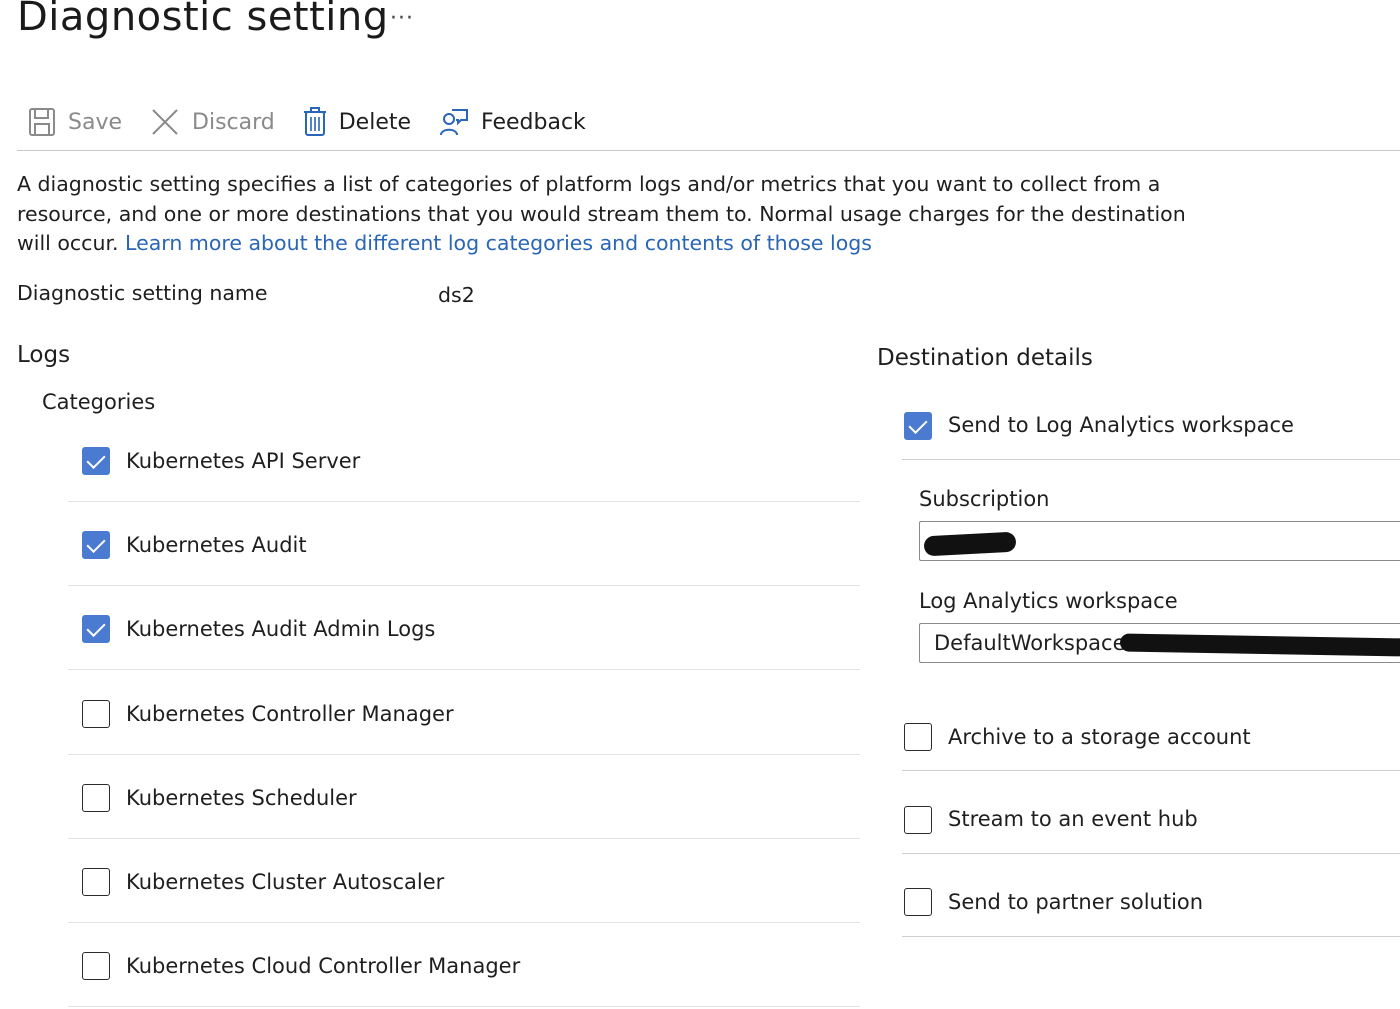 The height and width of the screenshot is (1009, 1400). I want to click on categories-heading: Categories, so click(99, 402).